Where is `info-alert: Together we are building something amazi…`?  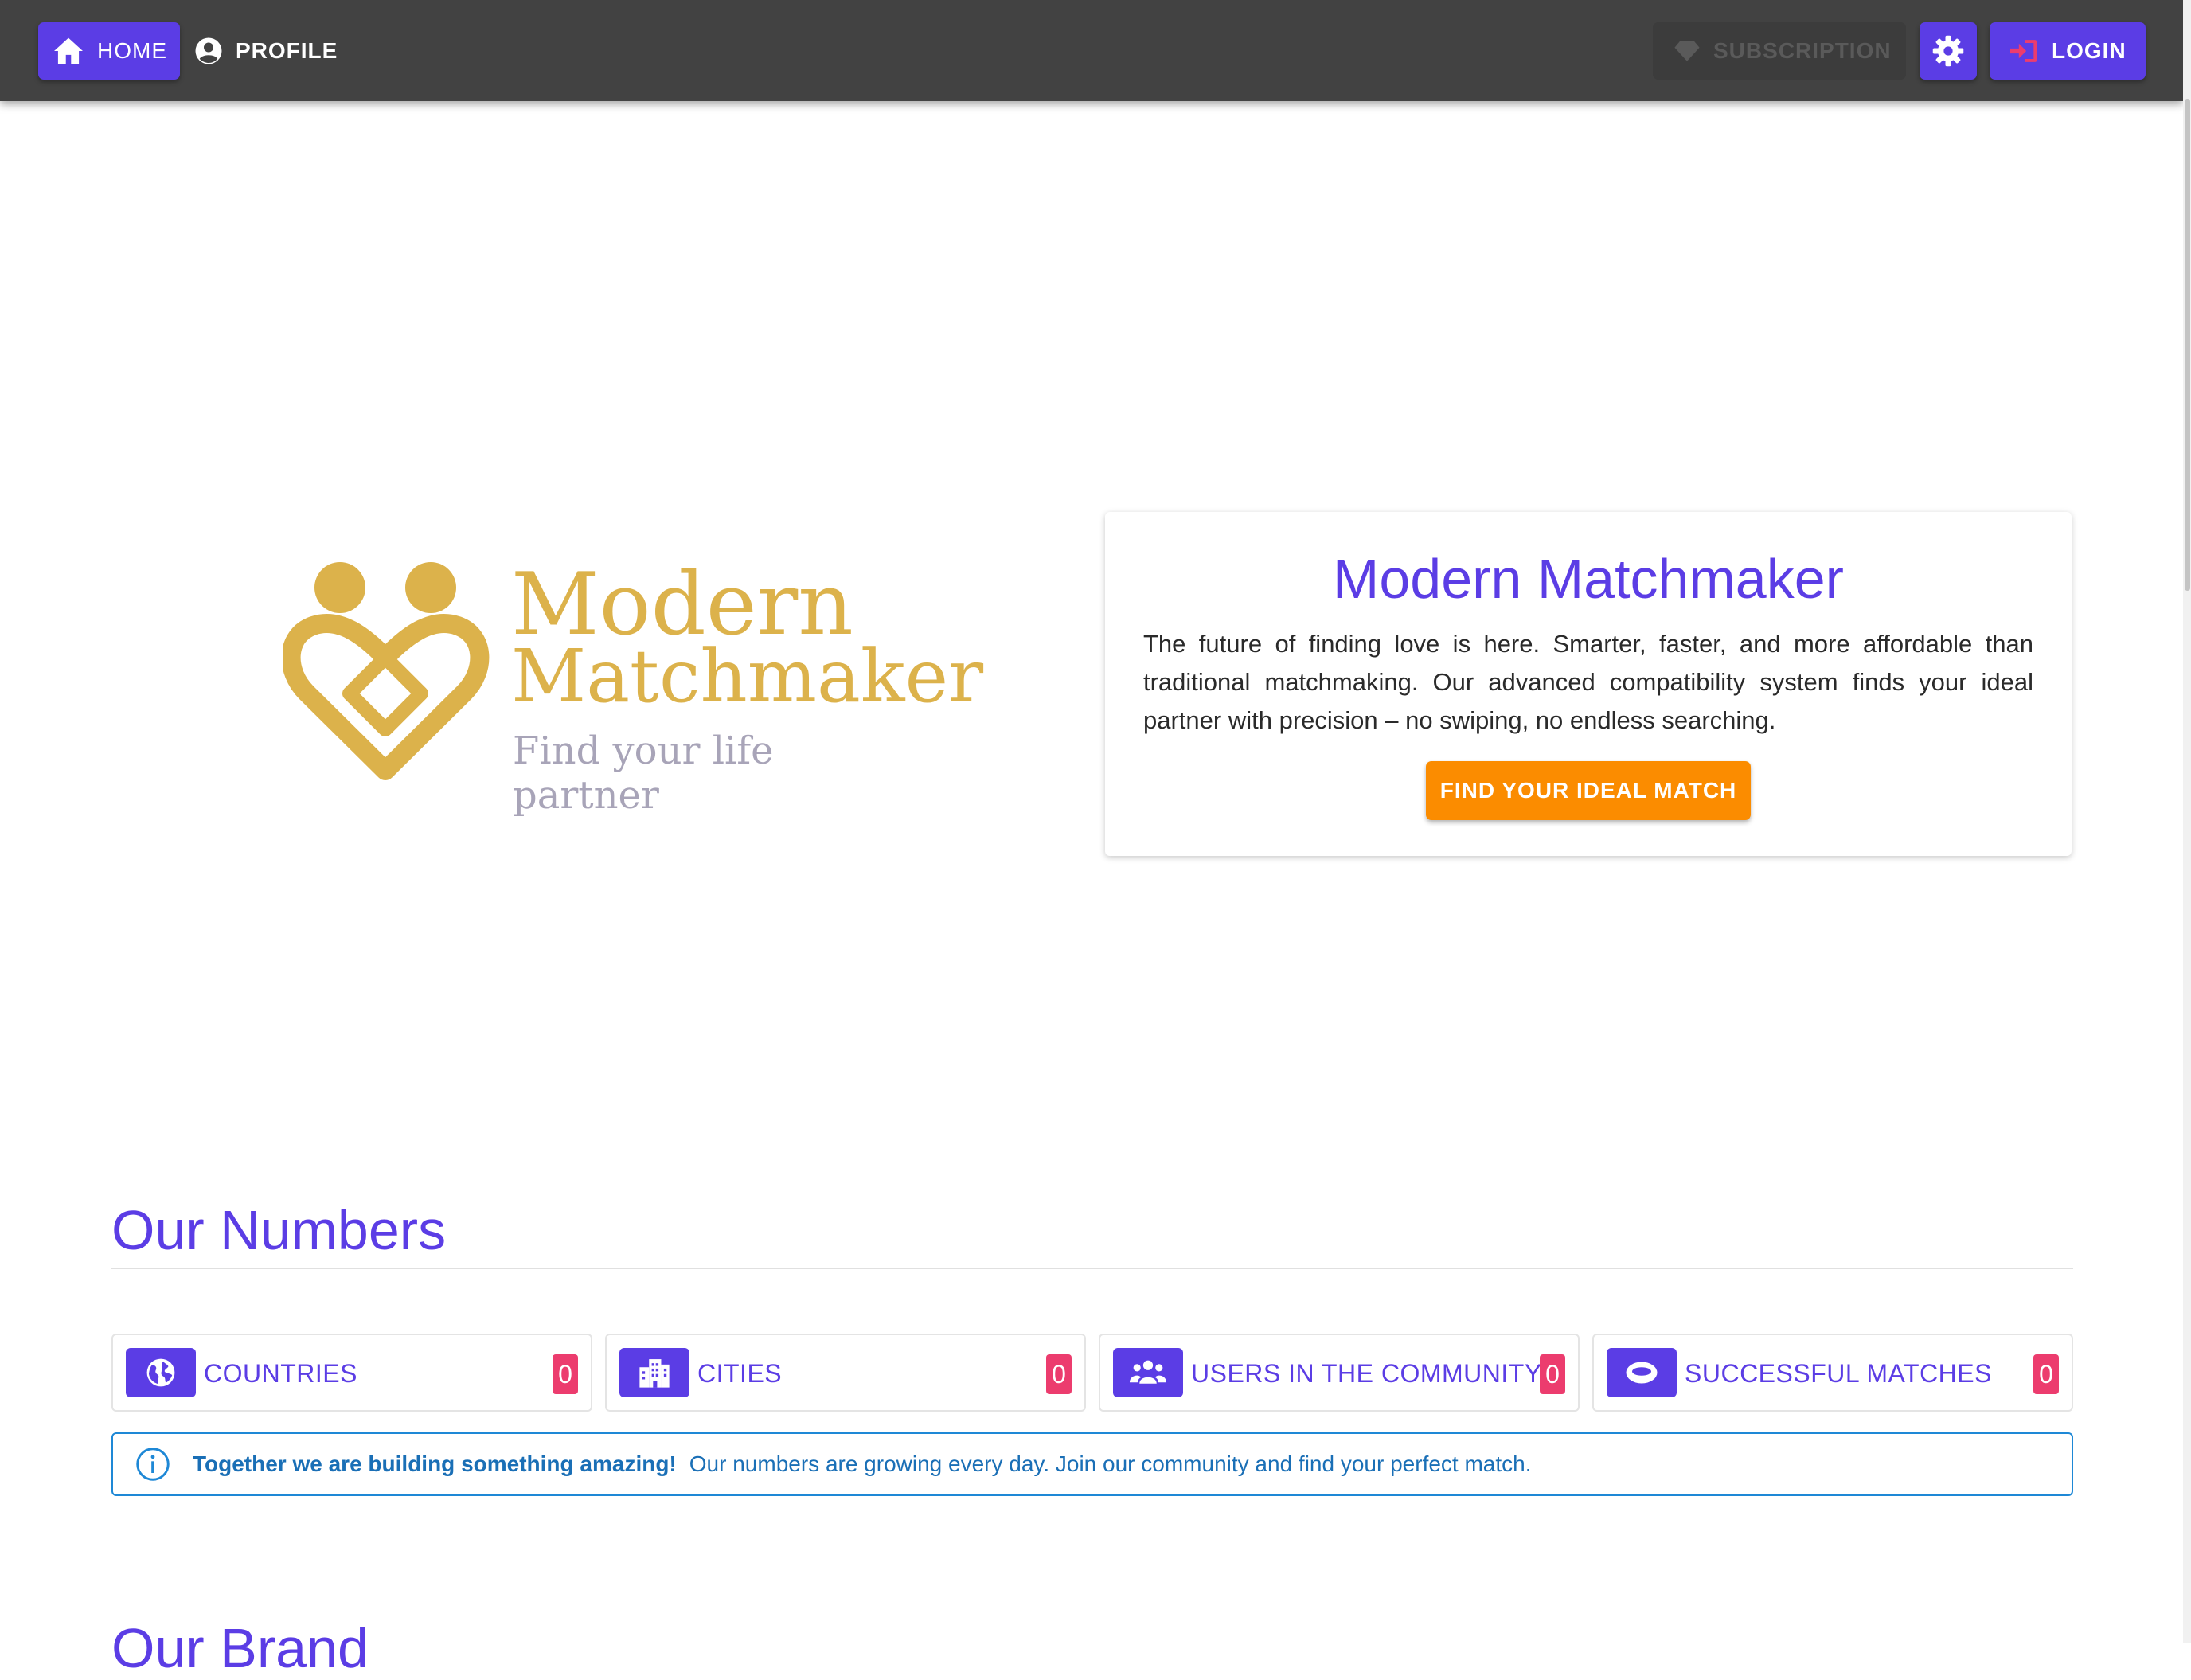 info-alert: Together we are building something amazi… is located at coordinates (1092, 1464).